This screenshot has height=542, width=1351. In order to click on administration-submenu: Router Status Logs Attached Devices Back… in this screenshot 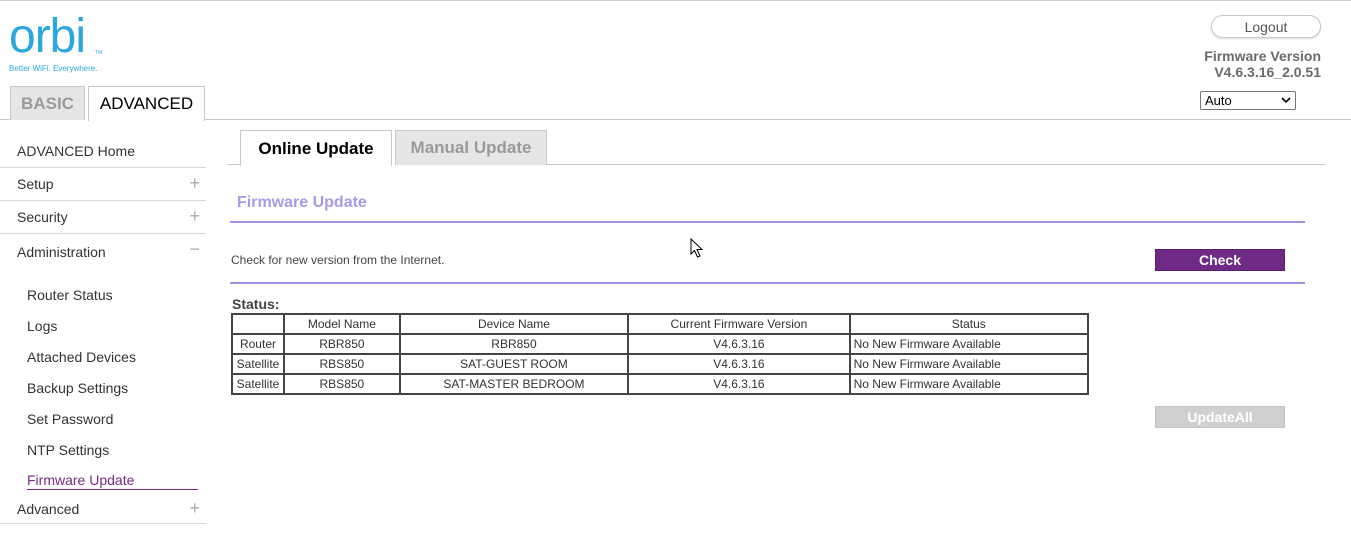, I will do `click(103, 384)`.